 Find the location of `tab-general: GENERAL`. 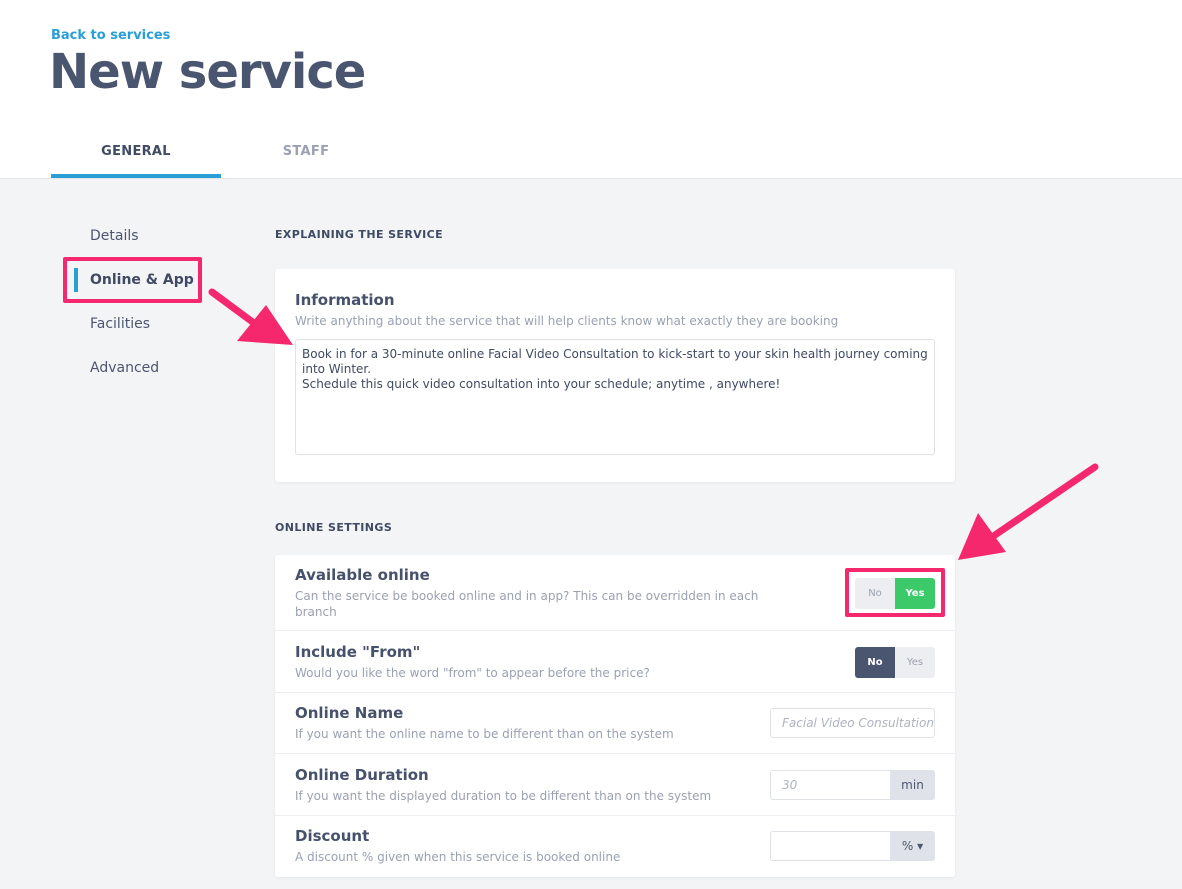

tab-general: GENERAL is located at coordinates (136, 155).